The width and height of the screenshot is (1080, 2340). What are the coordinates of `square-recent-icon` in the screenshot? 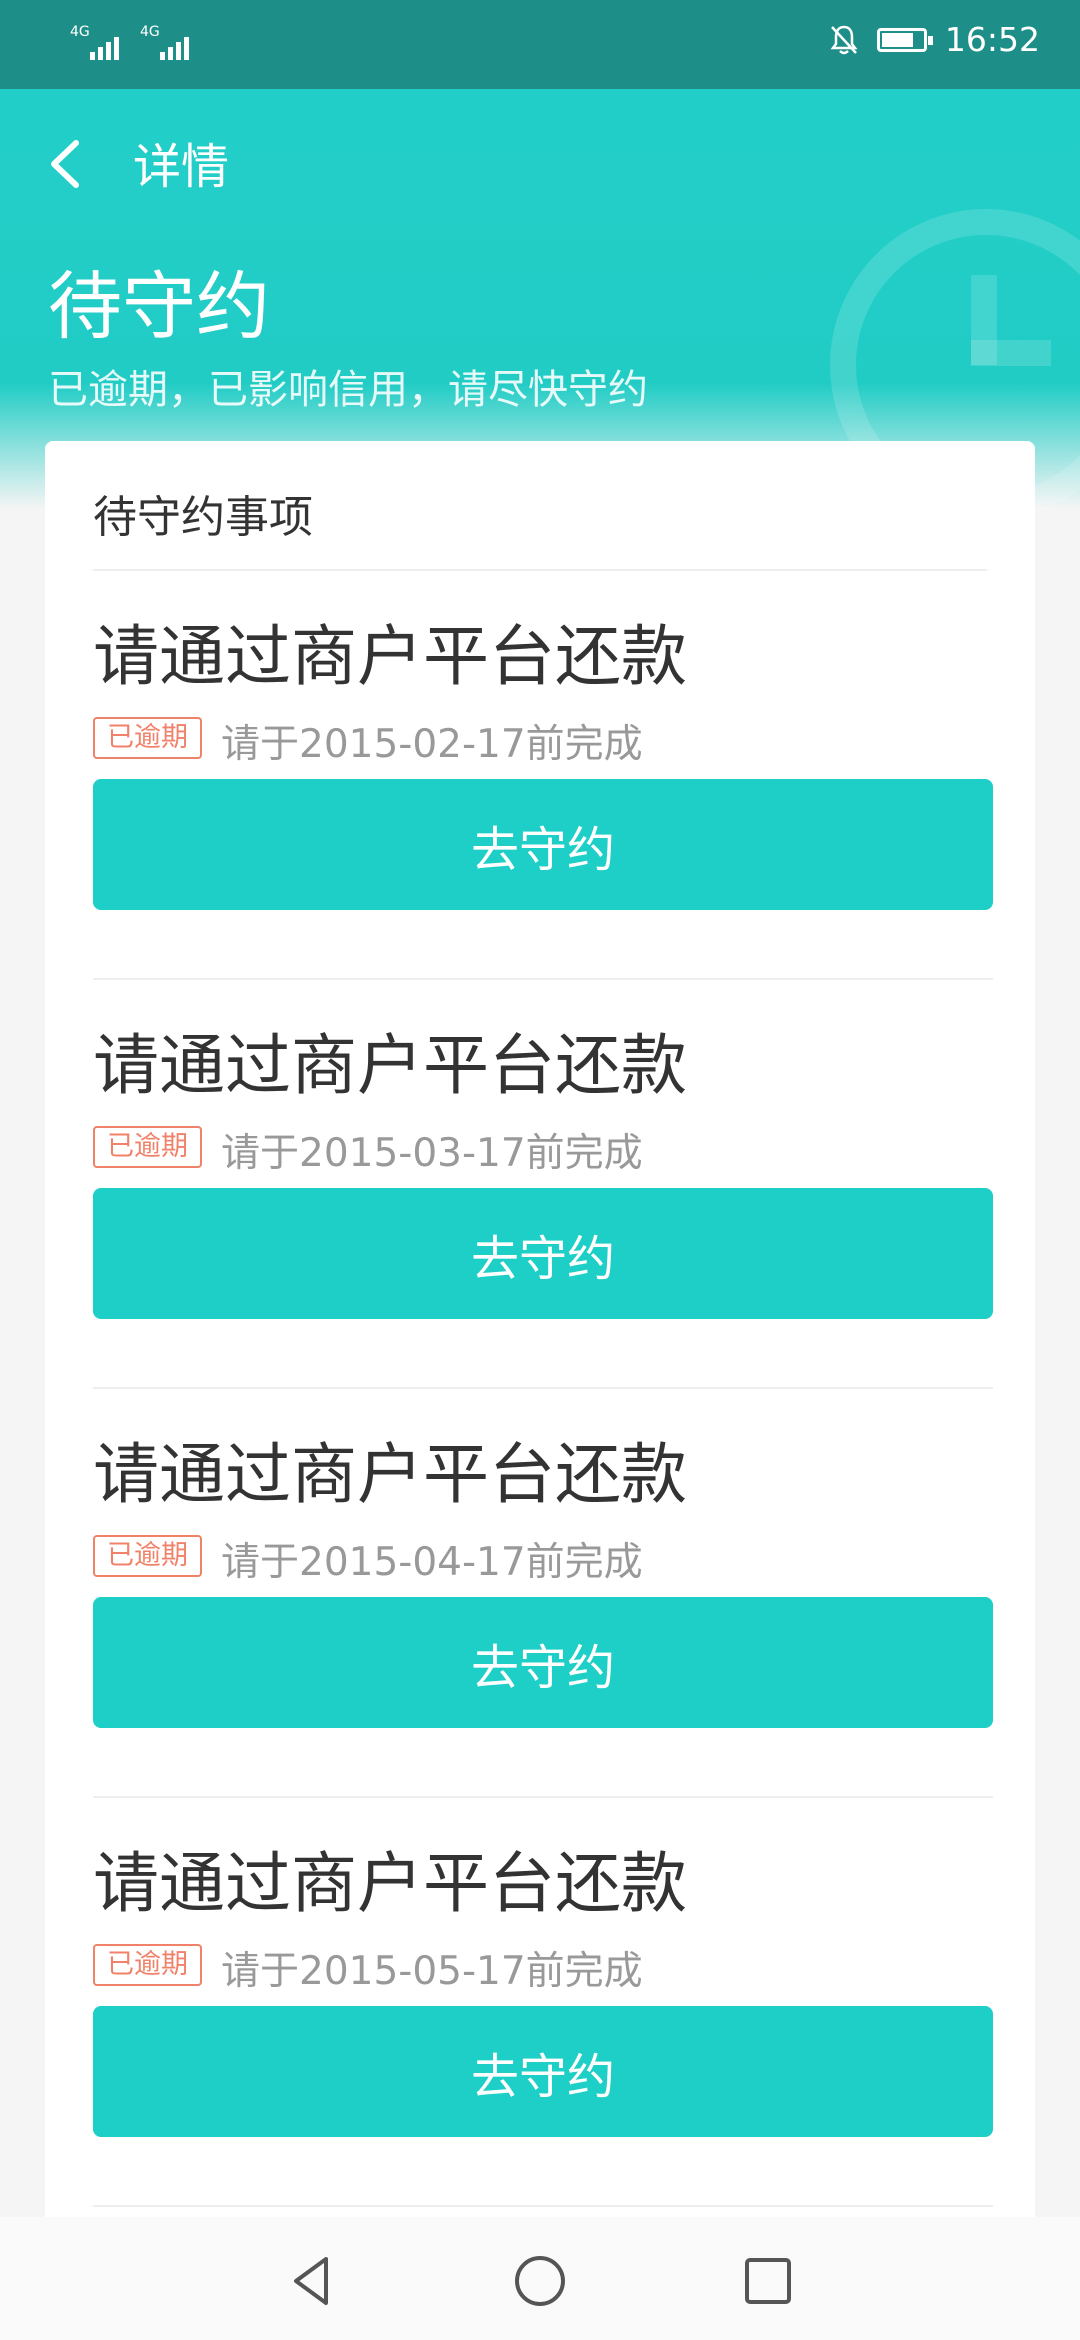 It's located at (768, 2281).